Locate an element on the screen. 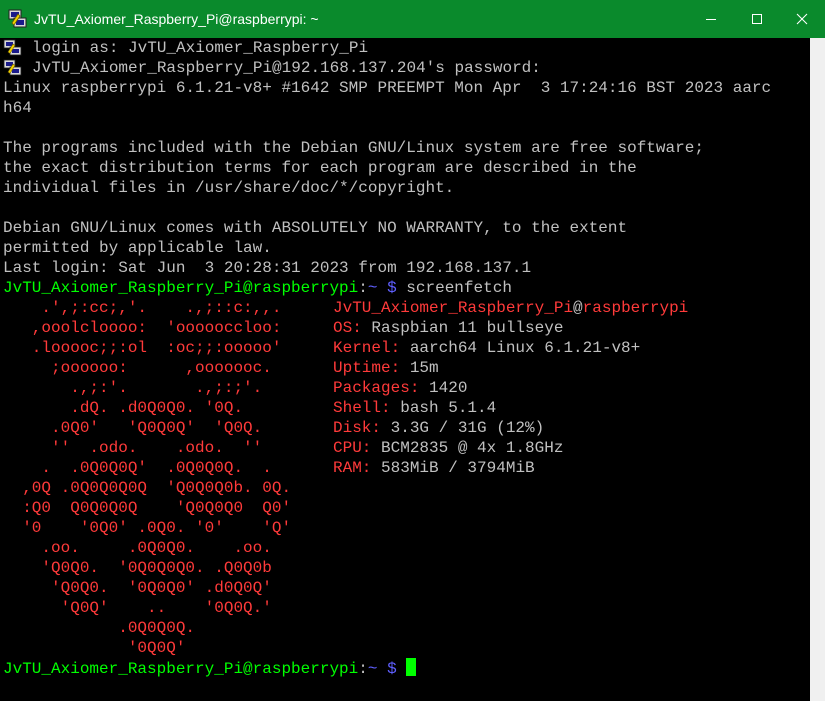 This screenshot has width=825, height=701. title-bar: JvTU_Axiomer_Raspberry_Pi@raspberrypi: ~ is located at coordinates (412, 19).